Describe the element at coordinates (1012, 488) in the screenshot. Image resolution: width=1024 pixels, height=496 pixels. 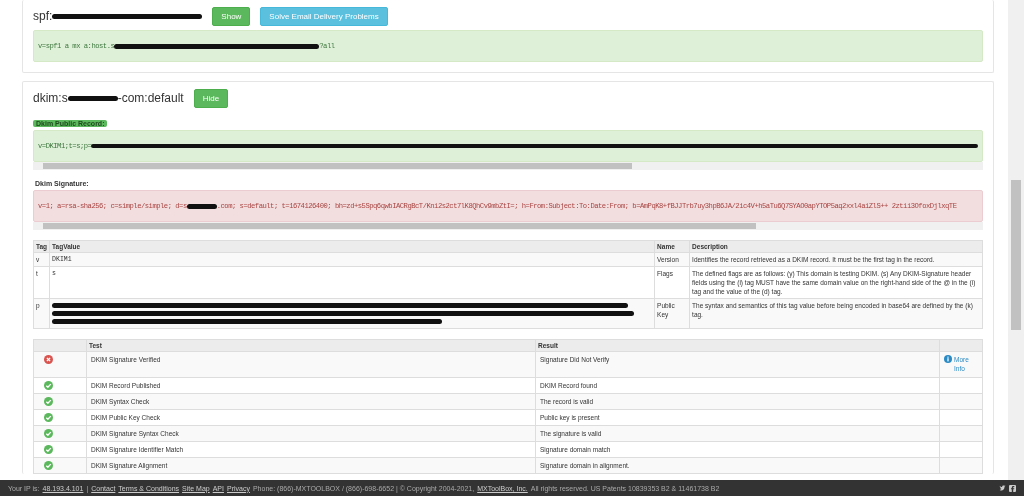
I see `square-icon` at that location.